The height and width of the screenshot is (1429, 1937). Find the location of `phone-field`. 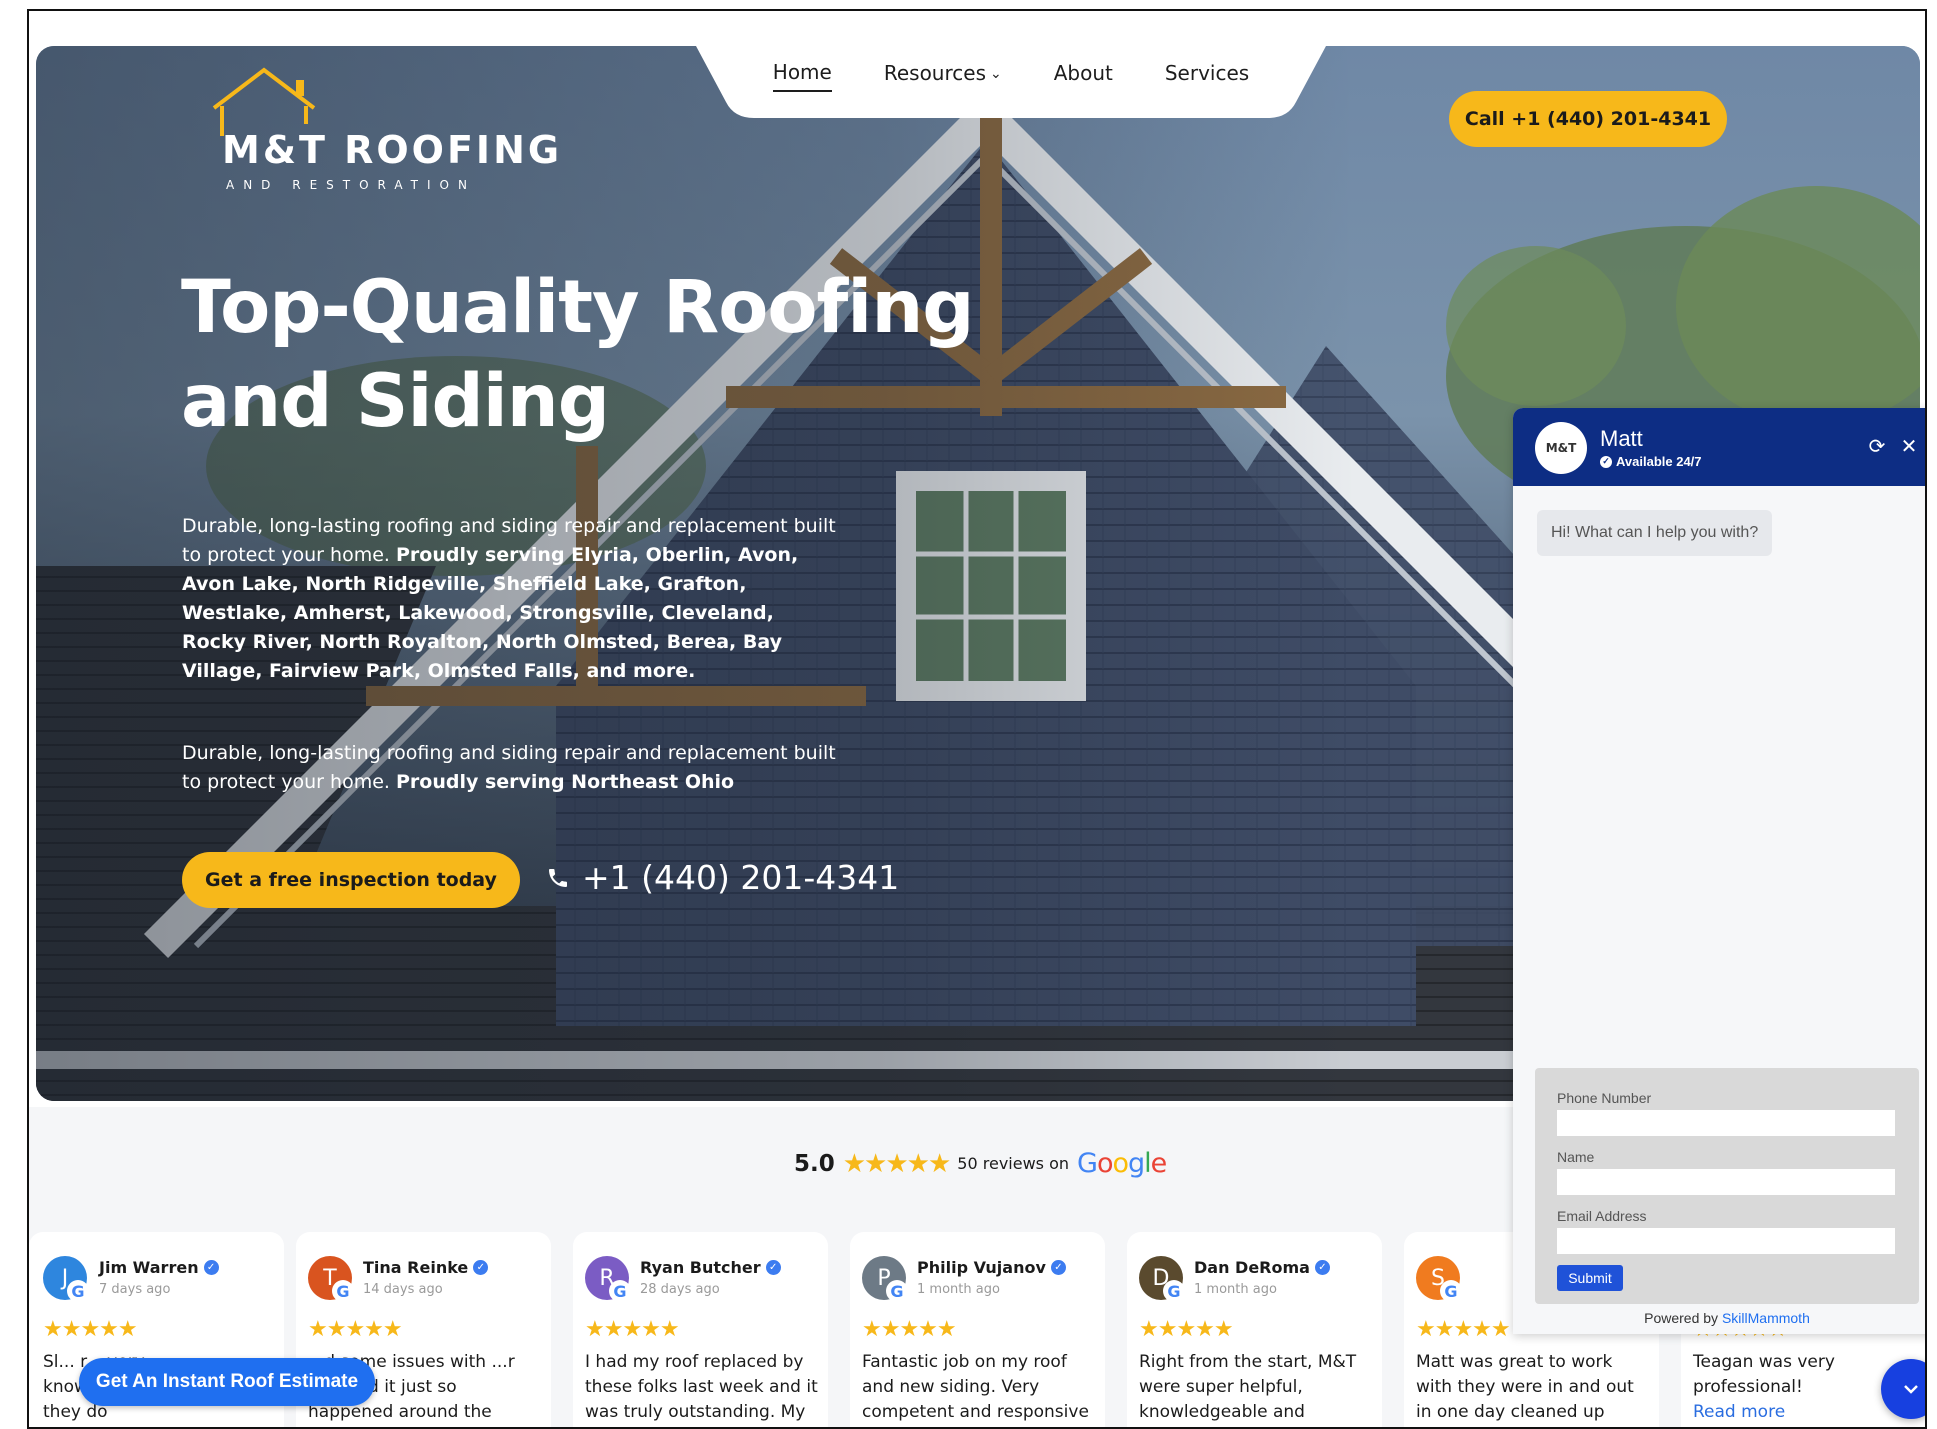

phone-field is located at coordinates (1726, 1123).